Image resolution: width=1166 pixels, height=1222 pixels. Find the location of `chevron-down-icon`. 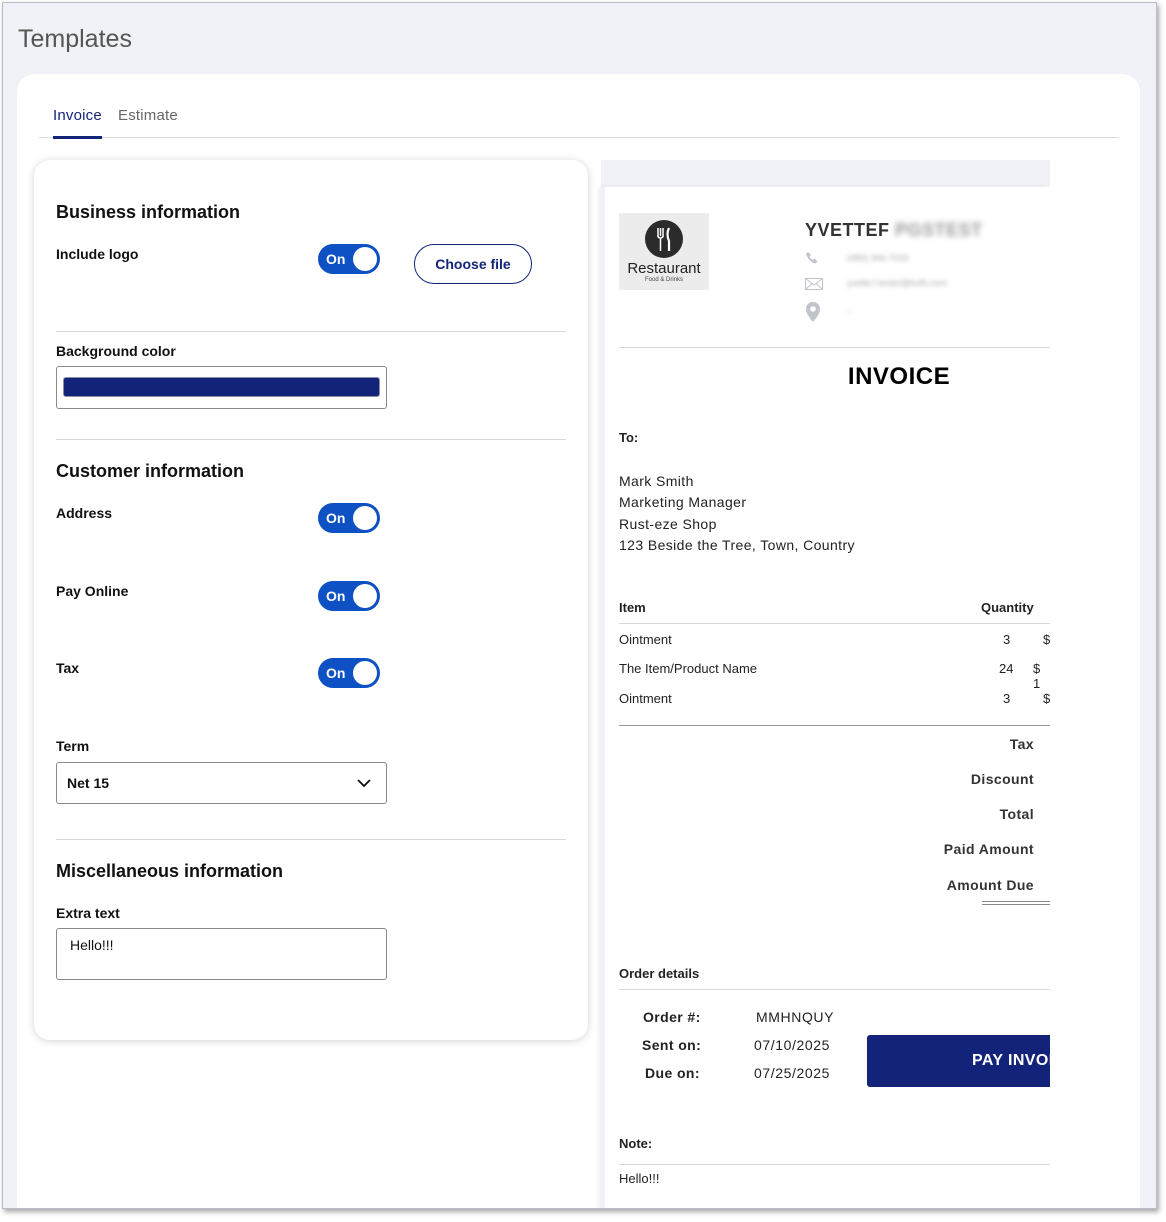

chevron-down-icon is located at coordinates (364, 783).